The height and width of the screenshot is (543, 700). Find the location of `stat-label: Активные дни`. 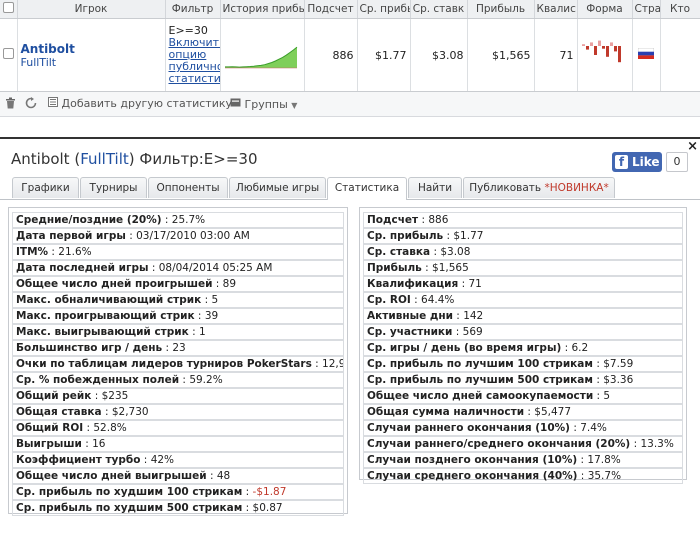

stat-label: Активные дни is located at coordinates (410, 316).